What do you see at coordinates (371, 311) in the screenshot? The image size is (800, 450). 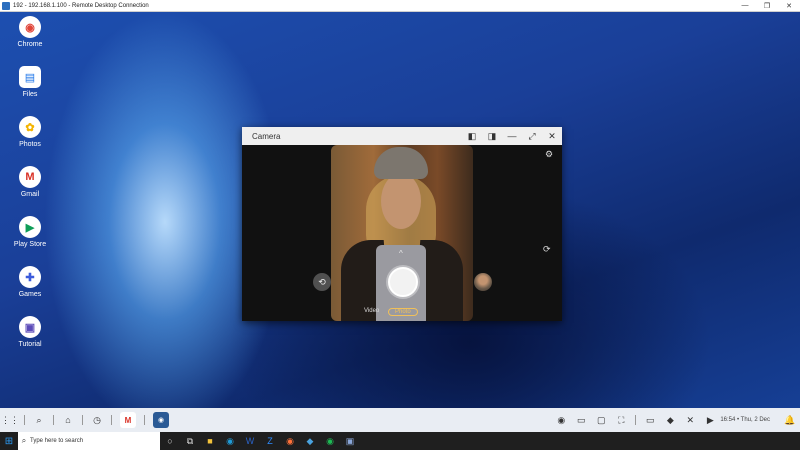 I see `video-mode-tab: Video` at bounding box center [371, 311].